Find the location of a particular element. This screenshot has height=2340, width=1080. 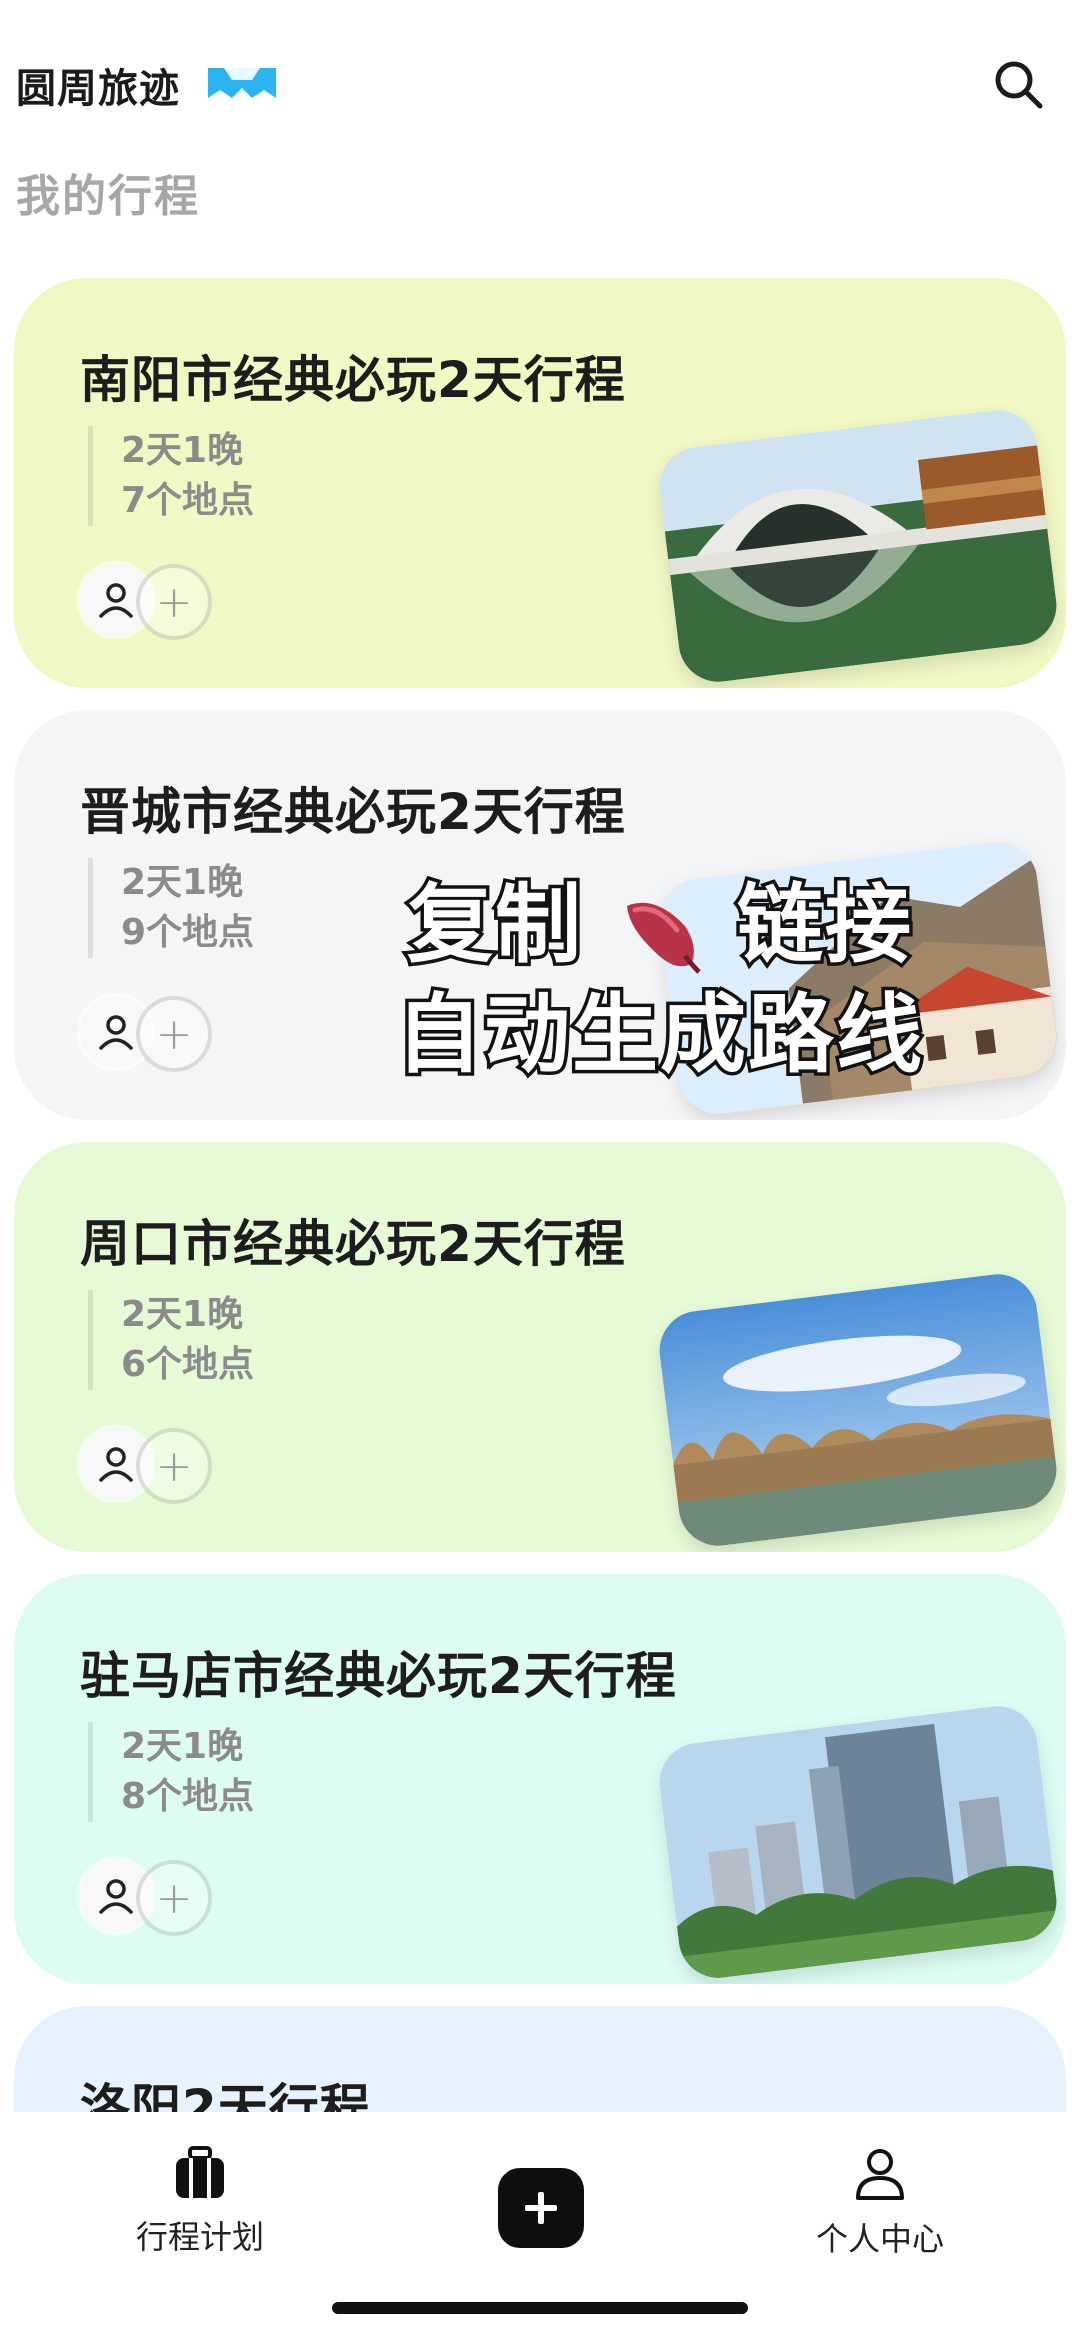

nav-profile-label: 个人中心 is located at coordinates (879, 2239).